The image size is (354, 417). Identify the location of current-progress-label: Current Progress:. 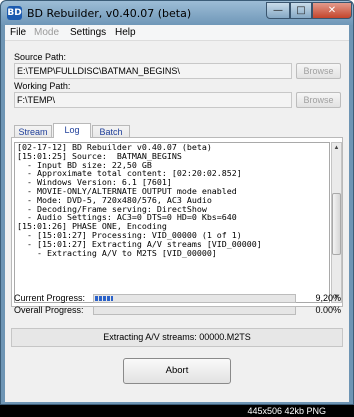
(50, 298).